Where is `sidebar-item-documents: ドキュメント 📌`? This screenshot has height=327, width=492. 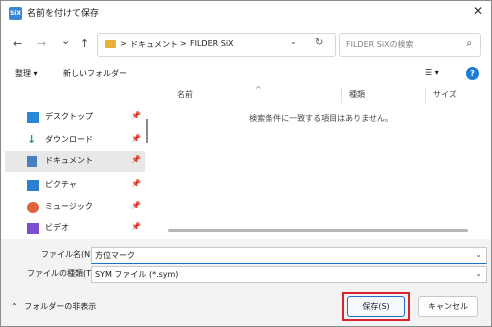
sidebar-item-documents: ドキュメント 📌 is located at coordinates (75, 161).